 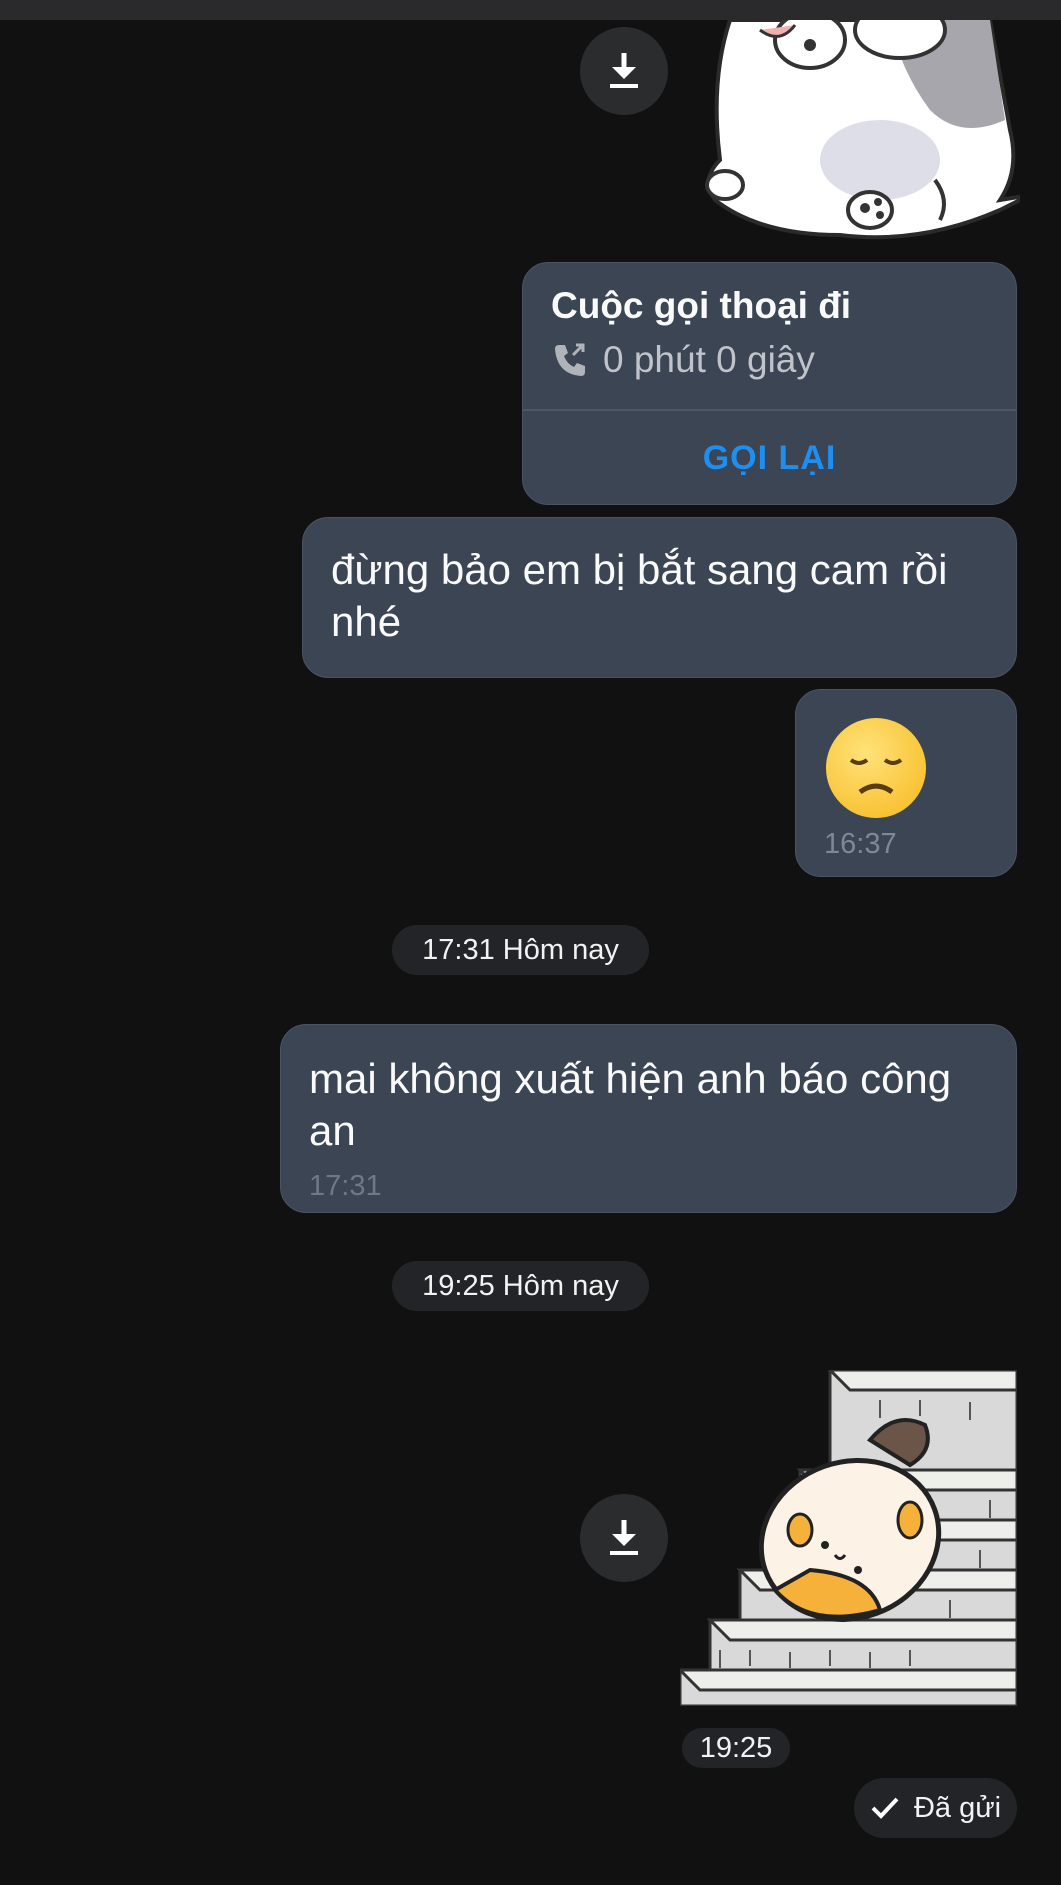 What do you see at coordinates (570, 359) in the screenshot?
I see `outgoing-call-icon` at bounding box center [570, 359].